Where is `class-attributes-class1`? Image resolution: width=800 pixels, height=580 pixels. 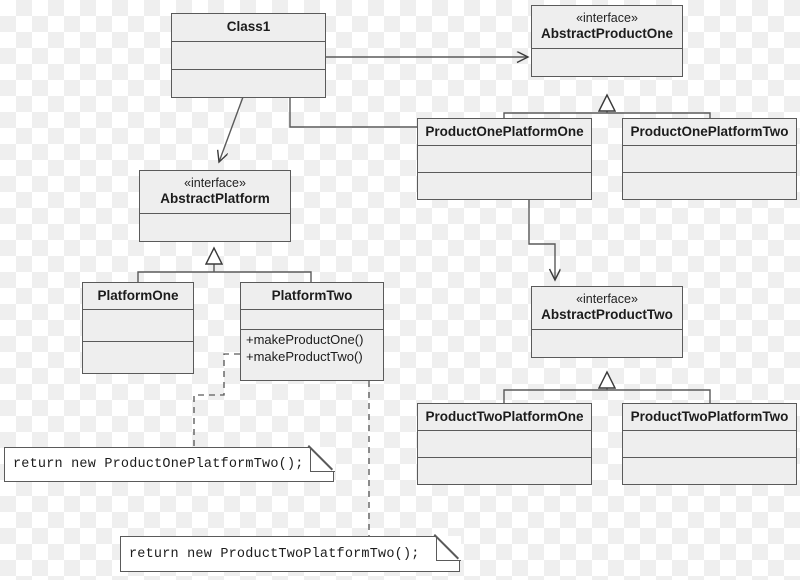
class-attributes-class1 is located at coordinates (248, 56).